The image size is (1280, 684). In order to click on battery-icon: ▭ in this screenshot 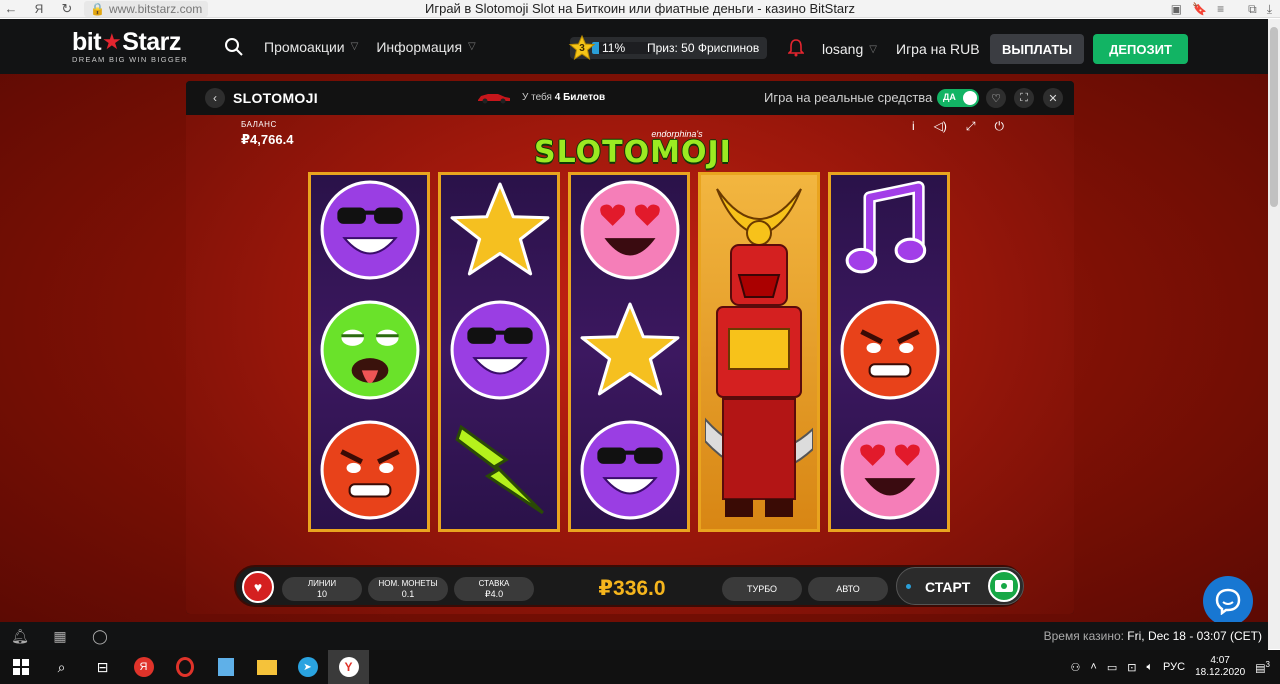, I will do `click(1112, 667)`.